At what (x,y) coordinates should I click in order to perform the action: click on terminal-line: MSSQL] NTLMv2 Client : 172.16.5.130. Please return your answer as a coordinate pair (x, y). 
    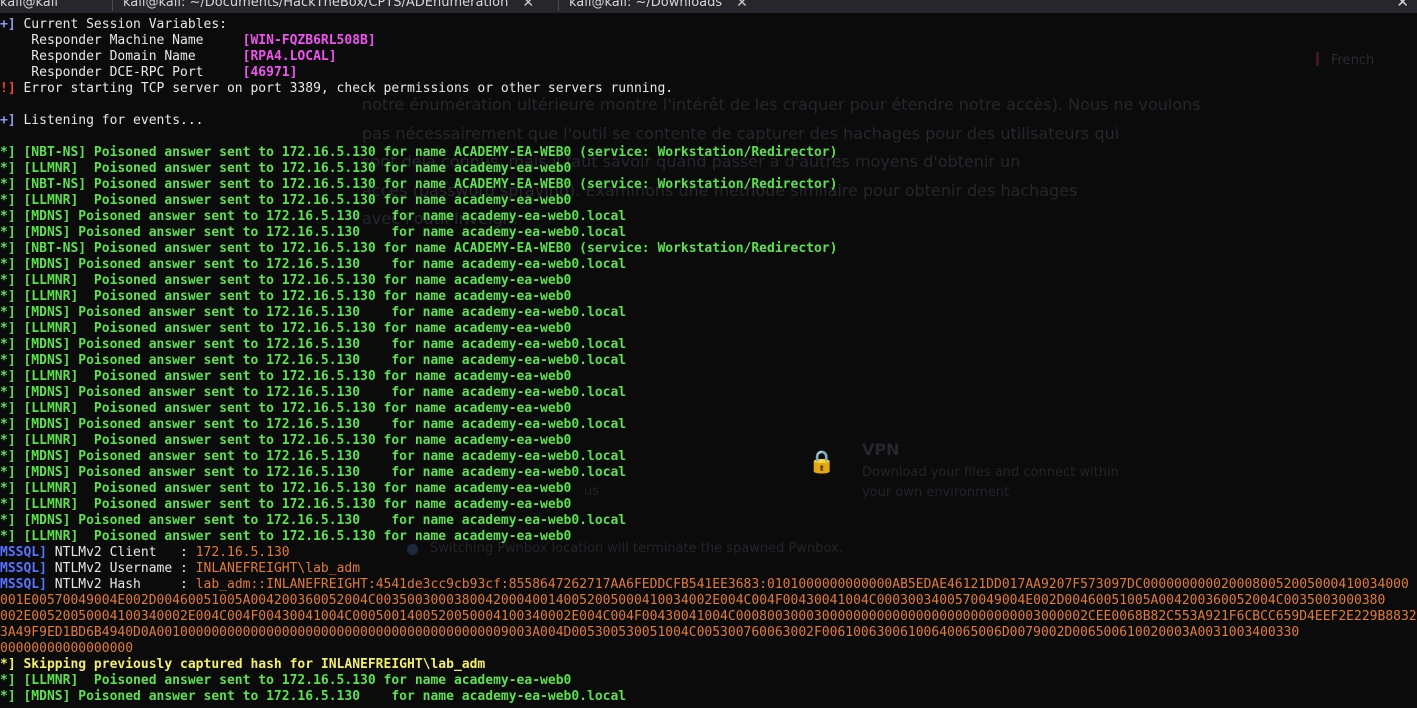
    Looking at the image, I should click on (145, 553).